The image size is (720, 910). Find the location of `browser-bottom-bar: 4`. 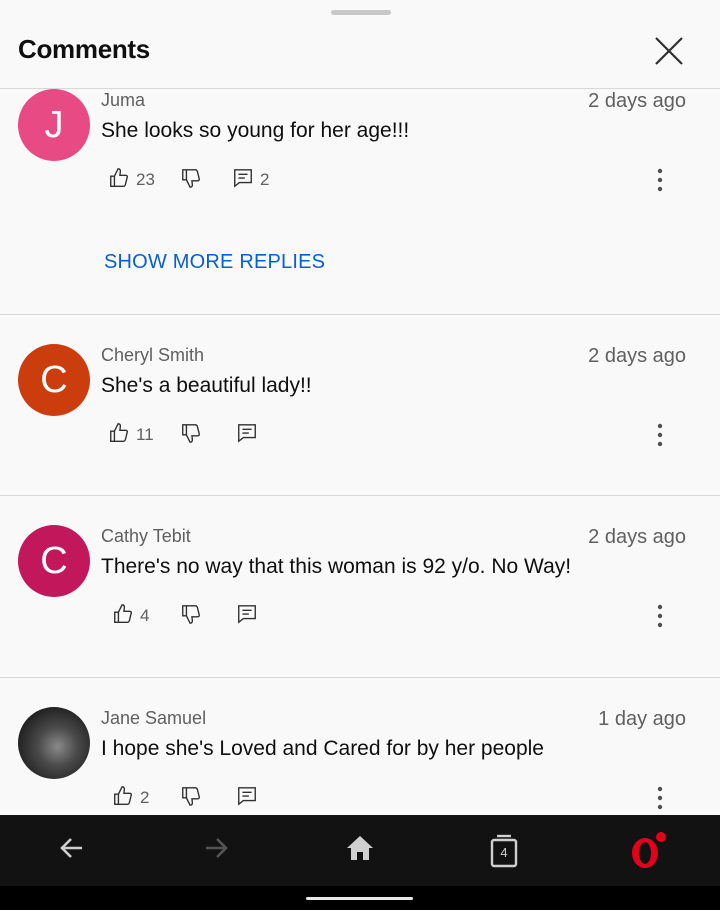

browser-bottom-bar: 4 is located at coordinates (360, 850).